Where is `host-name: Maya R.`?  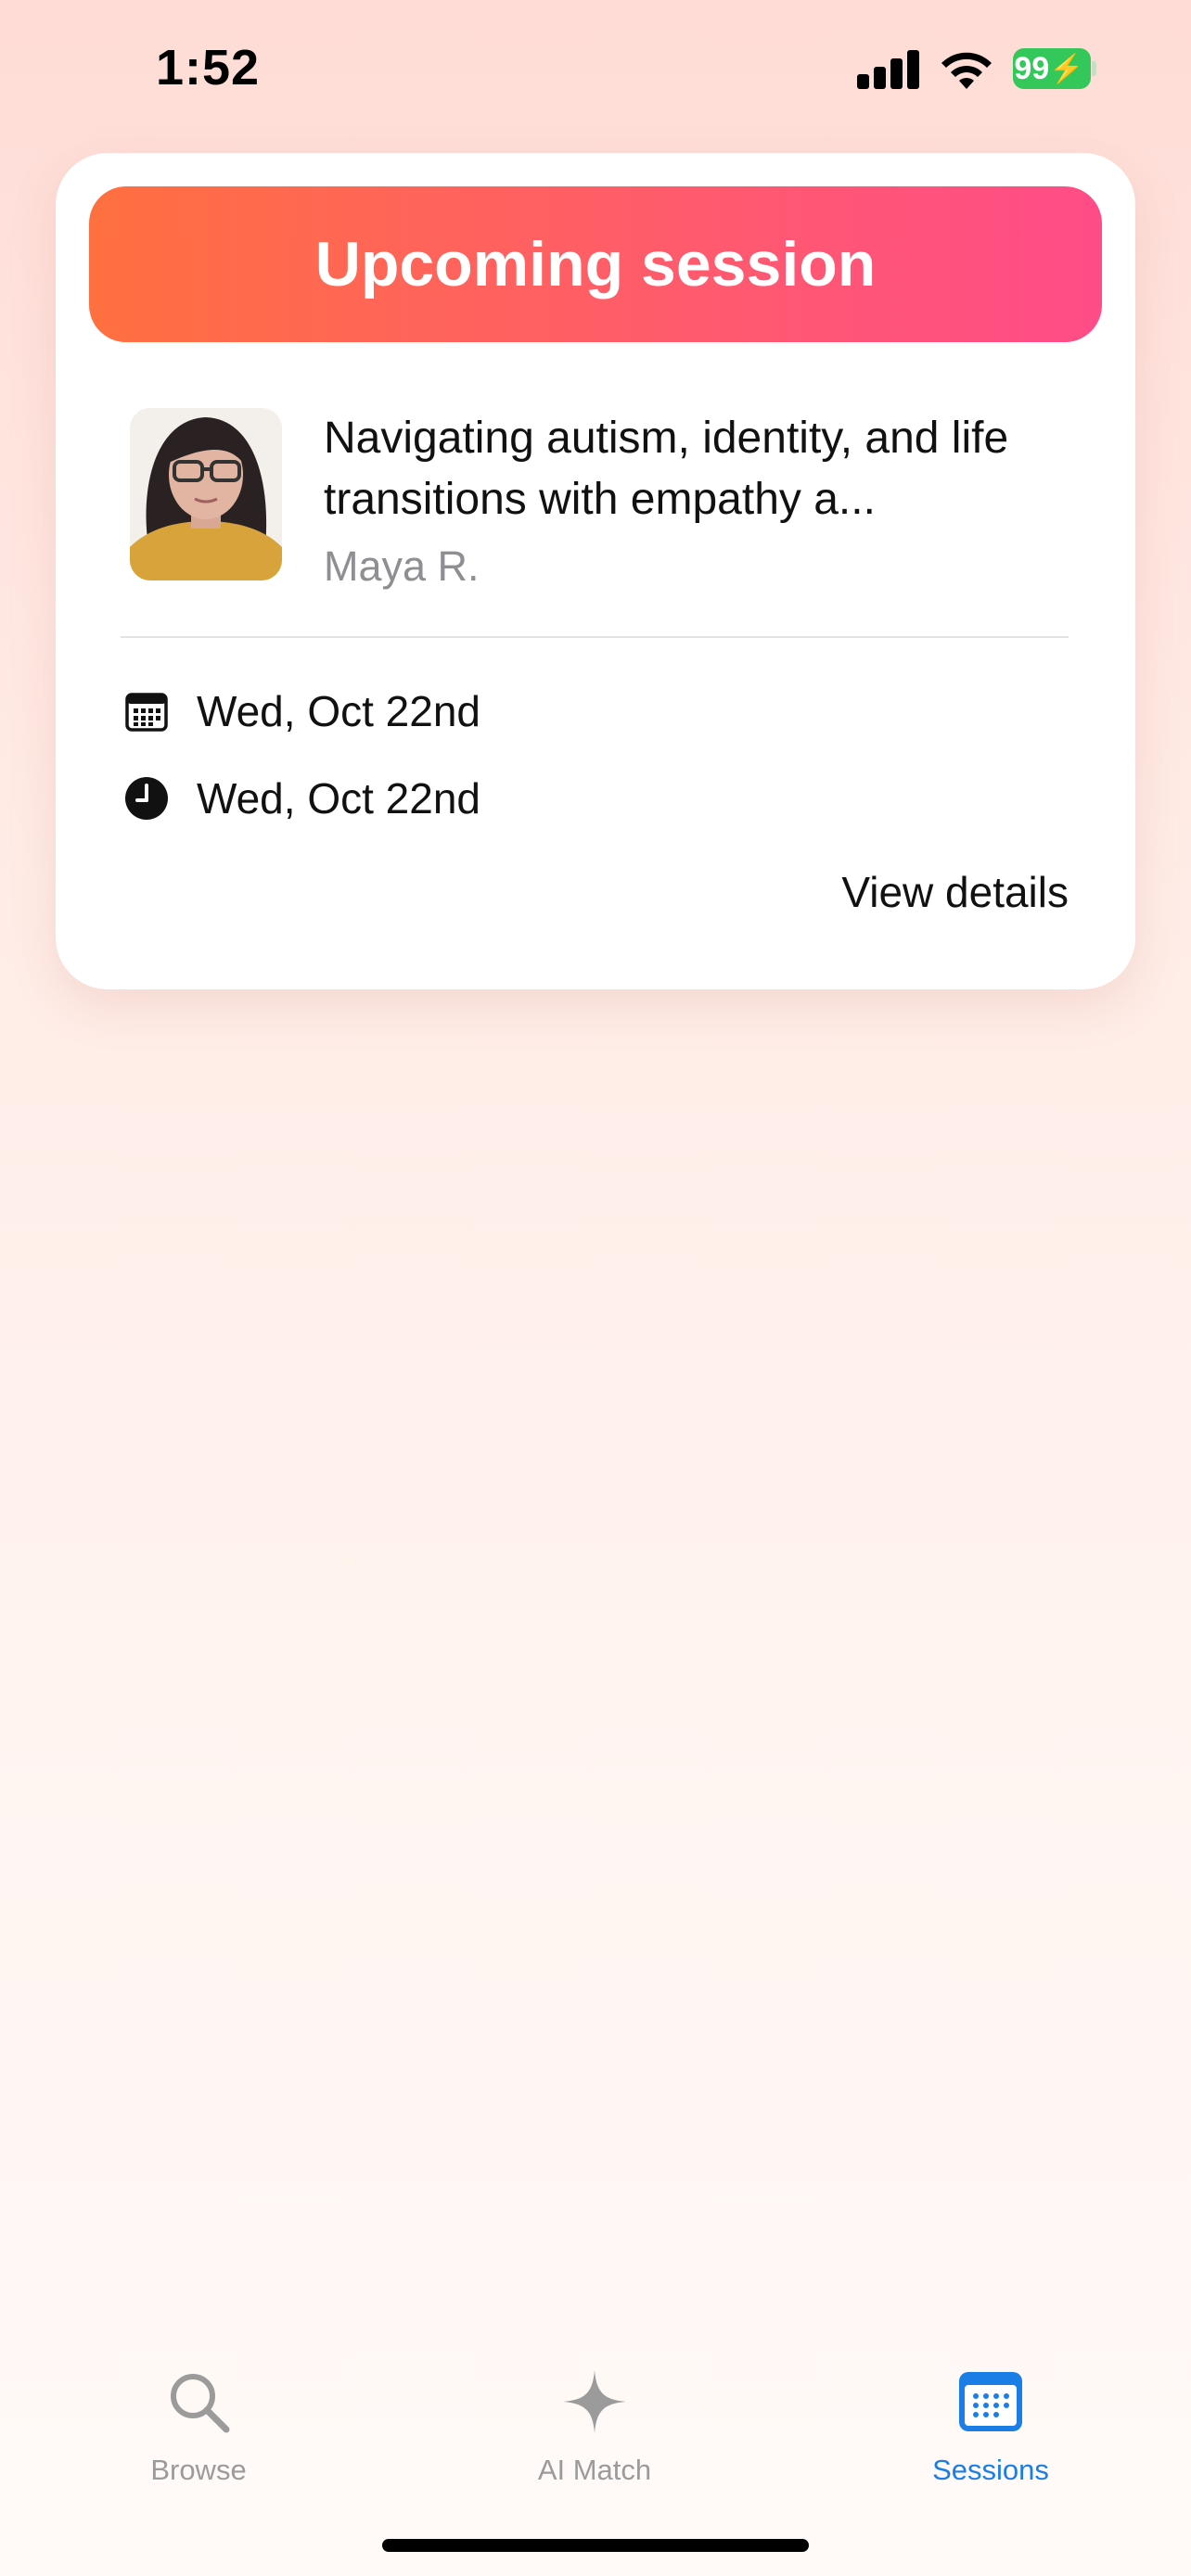
host-name: Maya R. is located at coordinates (402, 566).